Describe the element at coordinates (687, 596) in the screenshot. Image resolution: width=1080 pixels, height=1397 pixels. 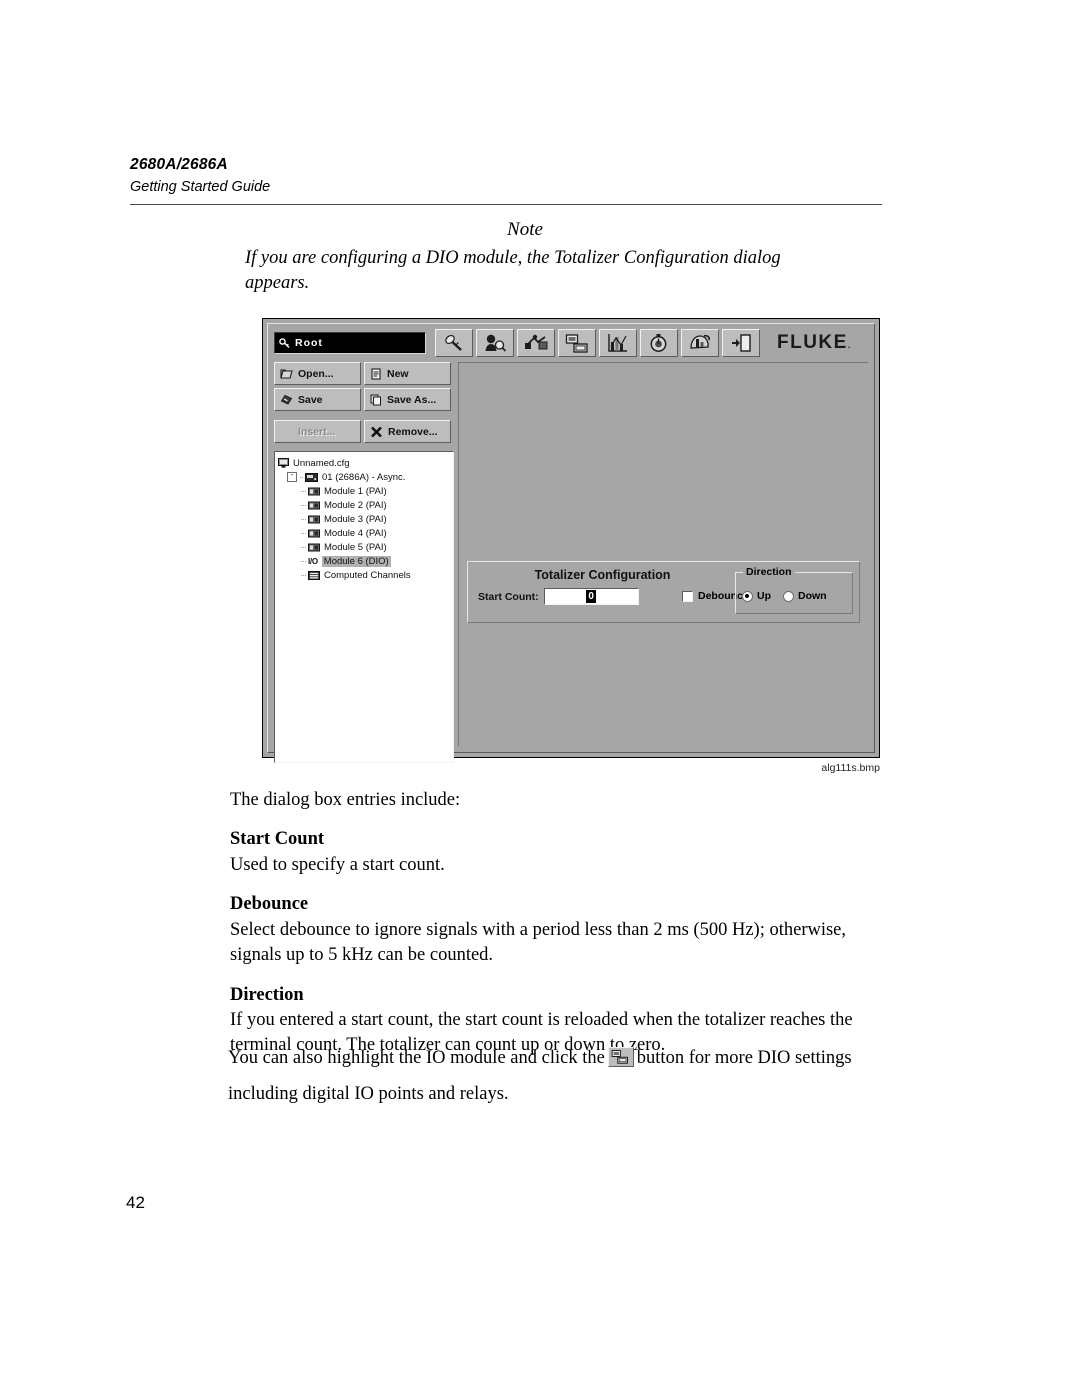
I see `debounce-checkbox` at that location.